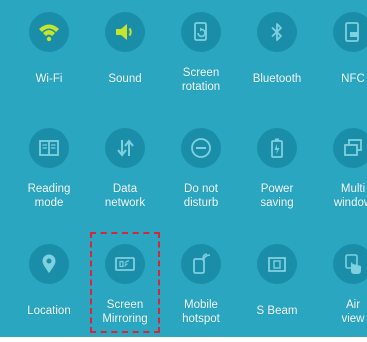 This screenshot has width=367, height=342. I want to click on tile-reading-mode: Reading mode, so click(49, 168).